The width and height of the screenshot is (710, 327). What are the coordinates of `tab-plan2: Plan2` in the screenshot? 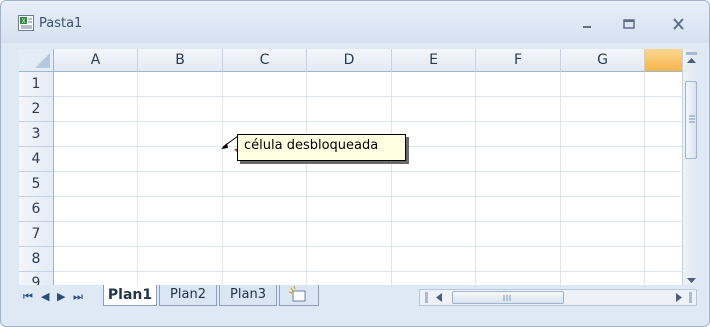 It's located at (188, 295).